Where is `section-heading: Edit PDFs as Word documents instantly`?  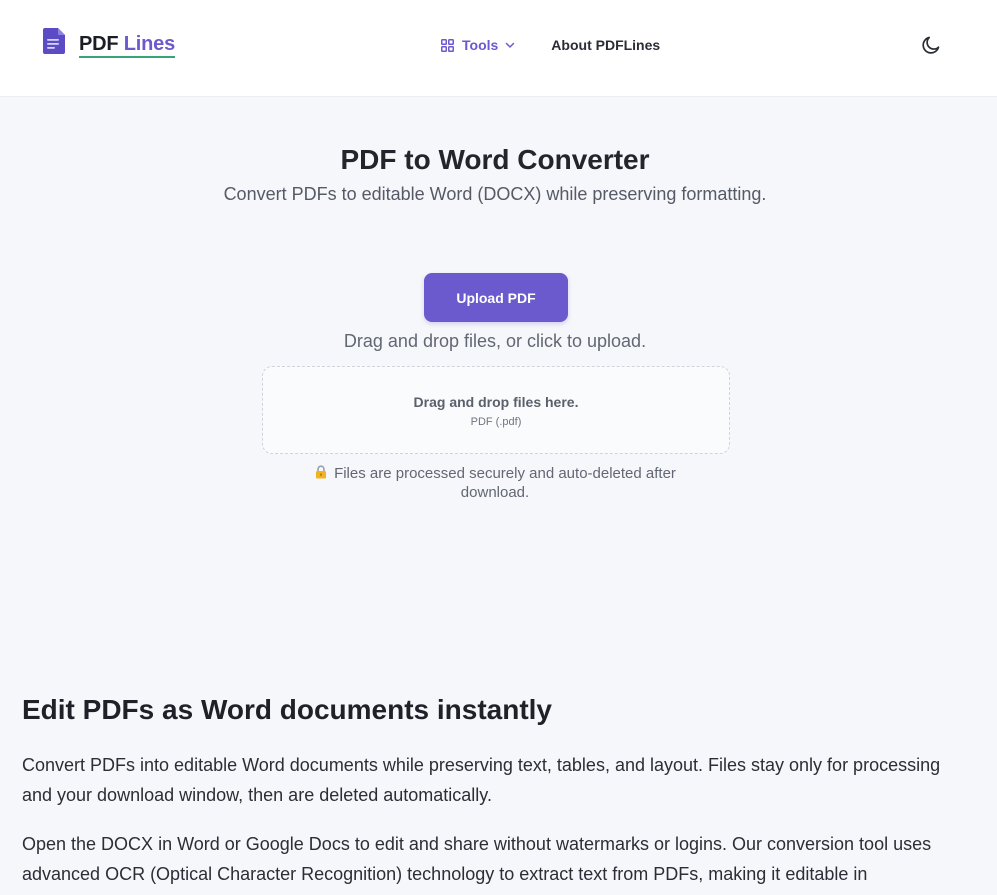
section-heading: Edit PDFs as Word documents instantly is located at coordinates (287, 709).